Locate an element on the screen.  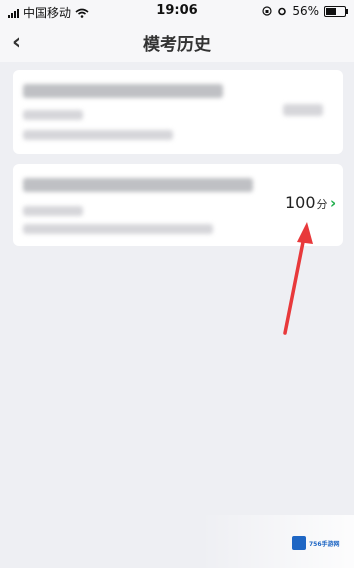
score-value: 100 is located at coordinates (300, 202).